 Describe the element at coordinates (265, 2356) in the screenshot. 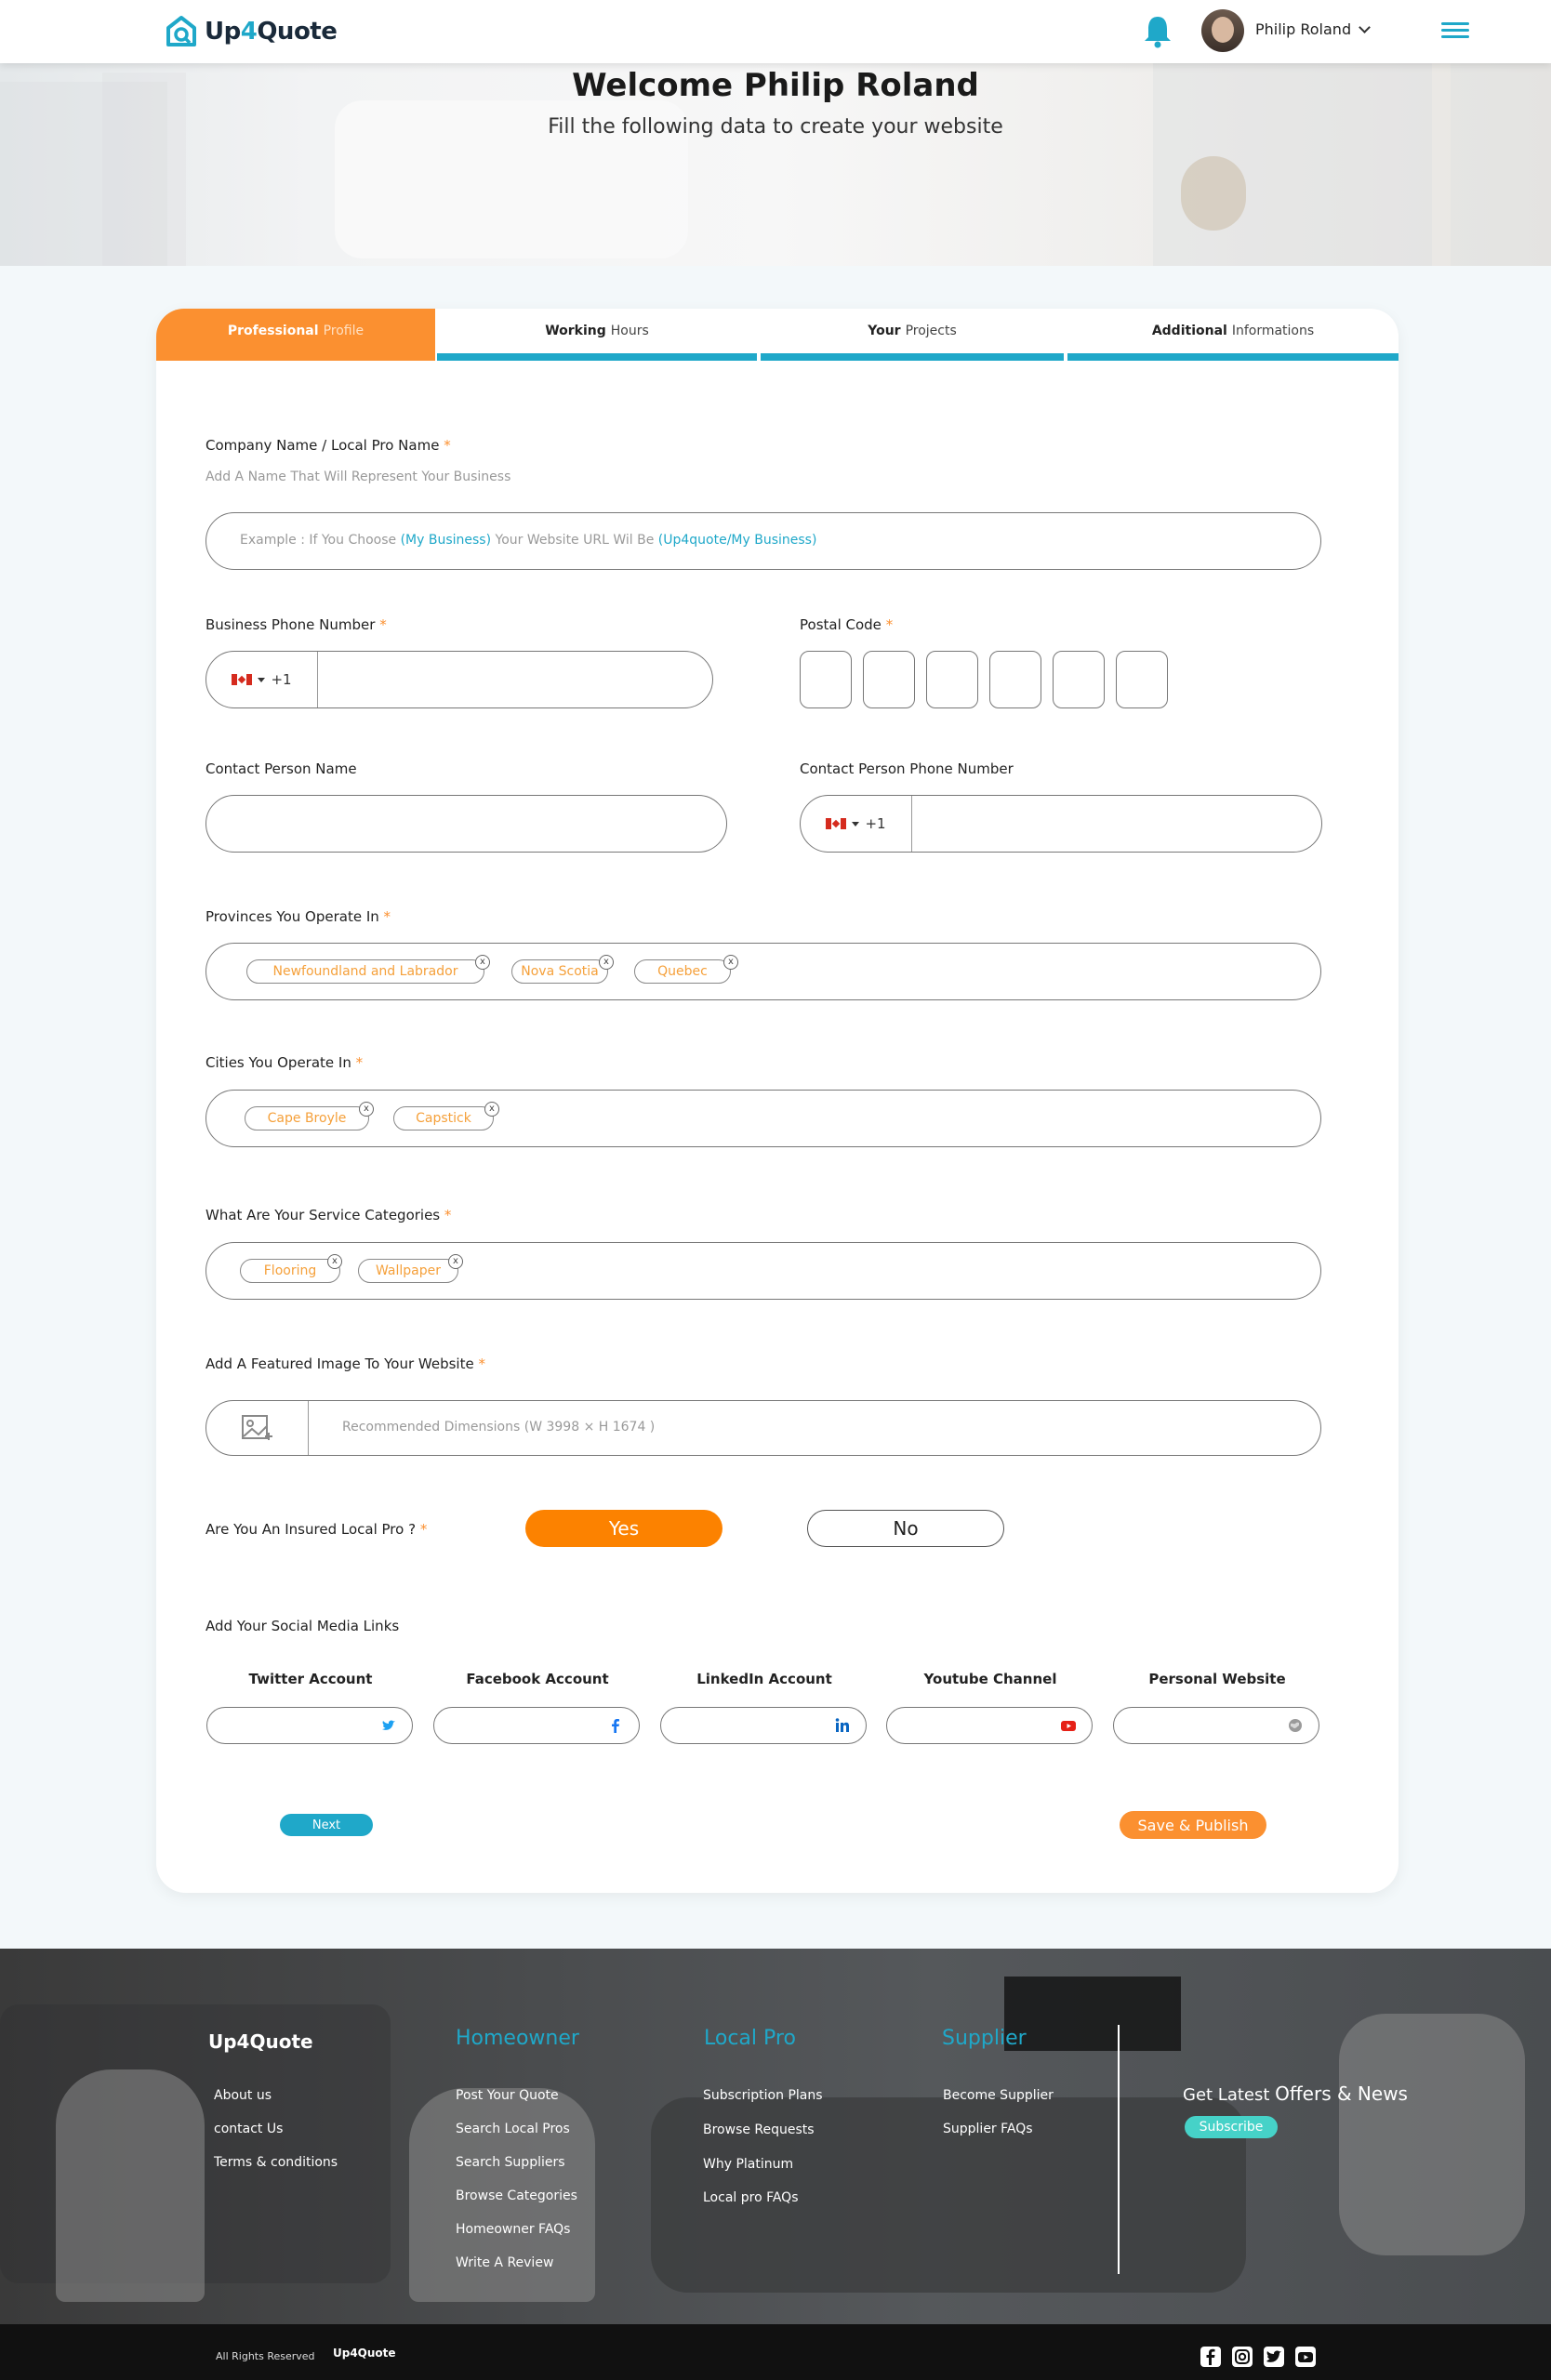

I see `copyright-text: All Rights Reserved` at that location.